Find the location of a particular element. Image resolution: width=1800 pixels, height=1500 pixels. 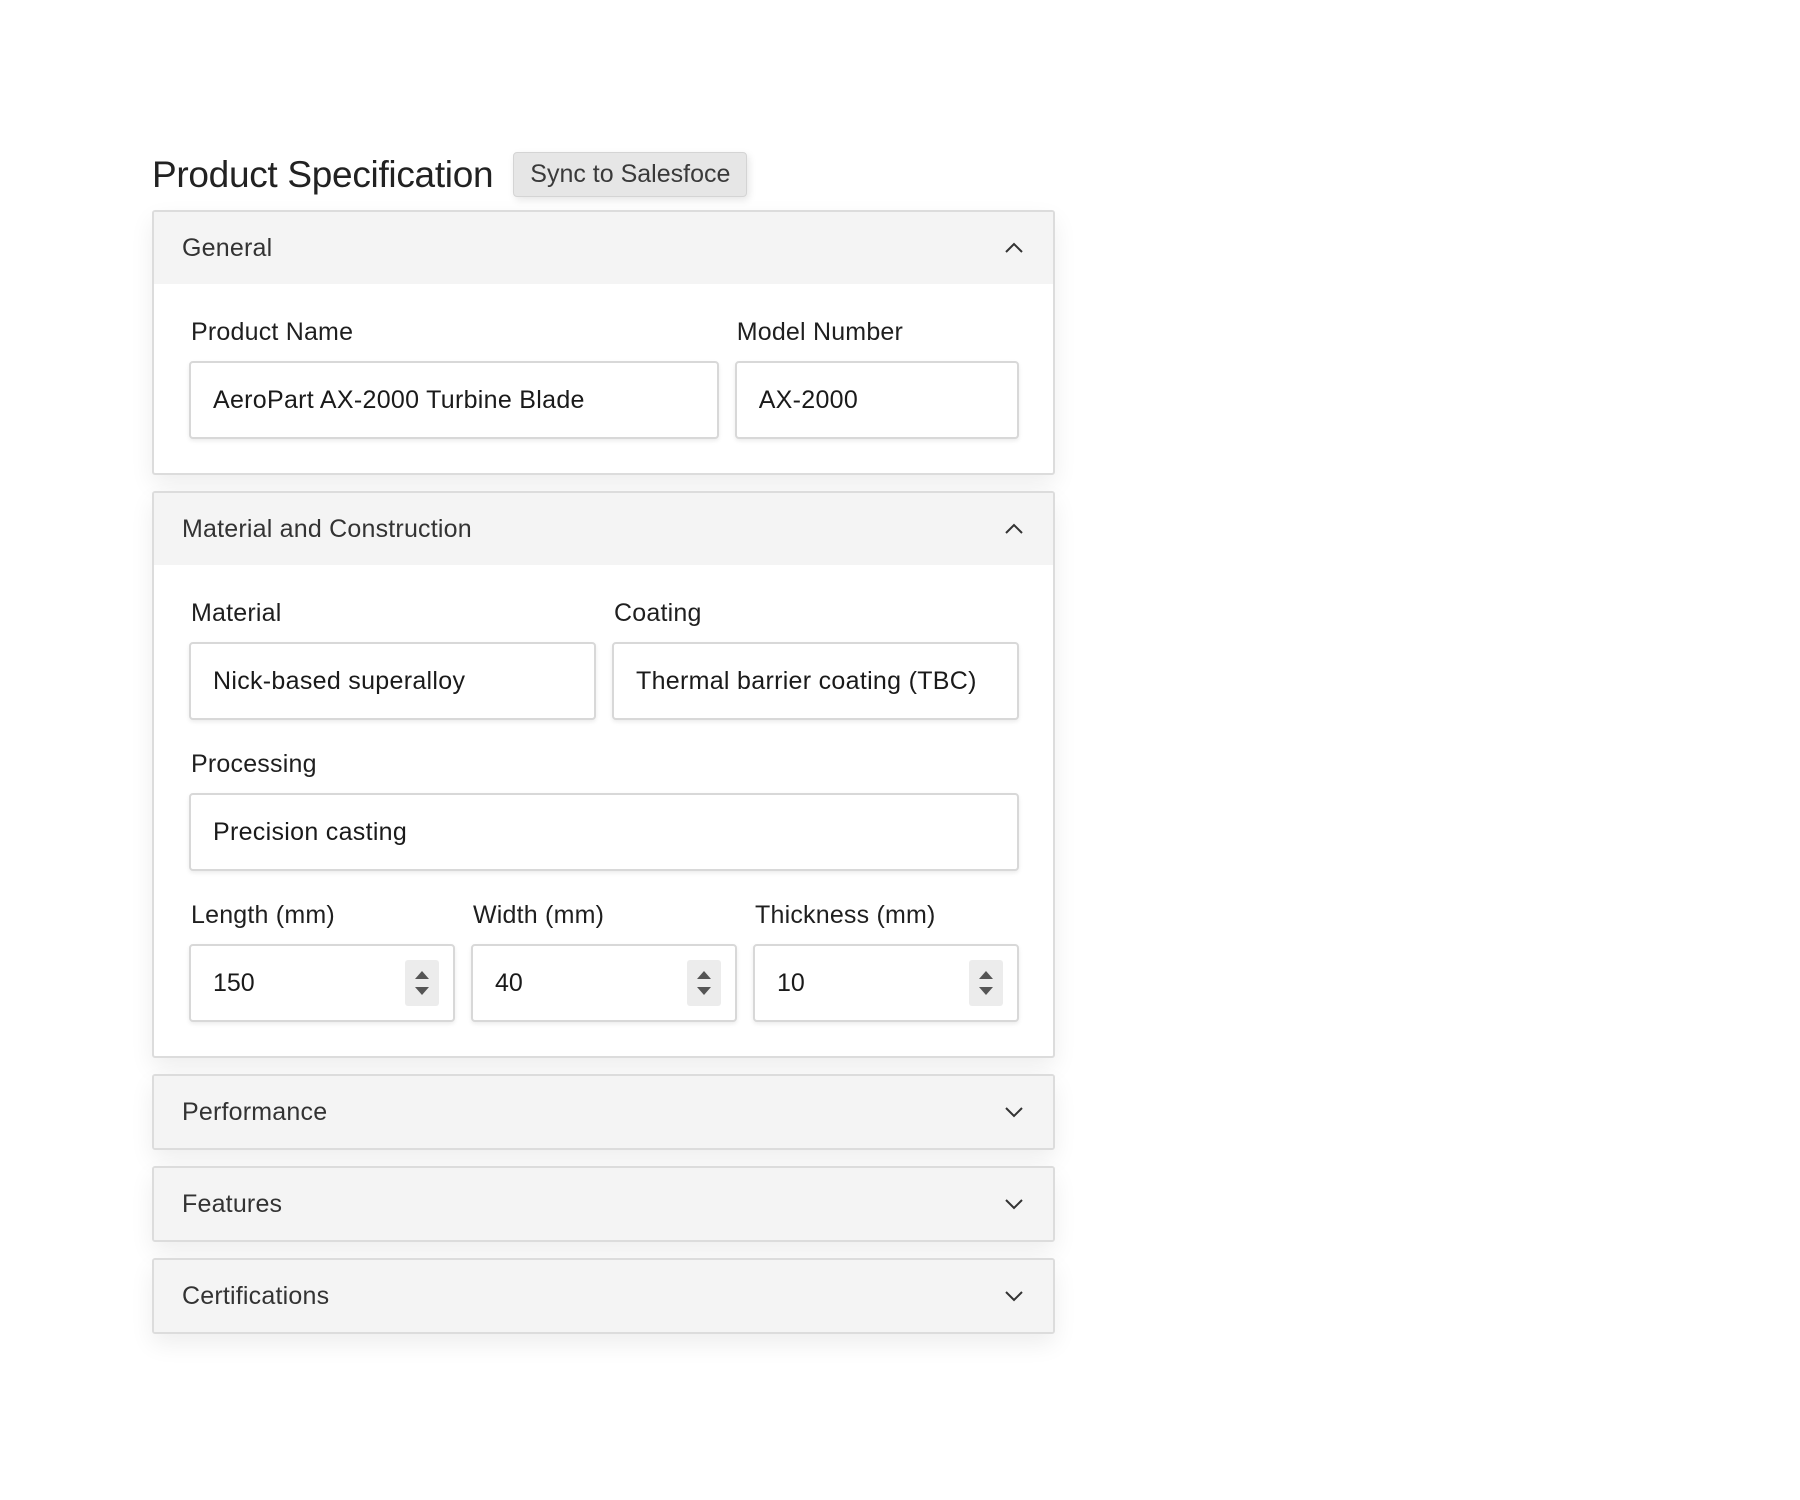

section-performance: Performance is located at coordinates (603, 1112).